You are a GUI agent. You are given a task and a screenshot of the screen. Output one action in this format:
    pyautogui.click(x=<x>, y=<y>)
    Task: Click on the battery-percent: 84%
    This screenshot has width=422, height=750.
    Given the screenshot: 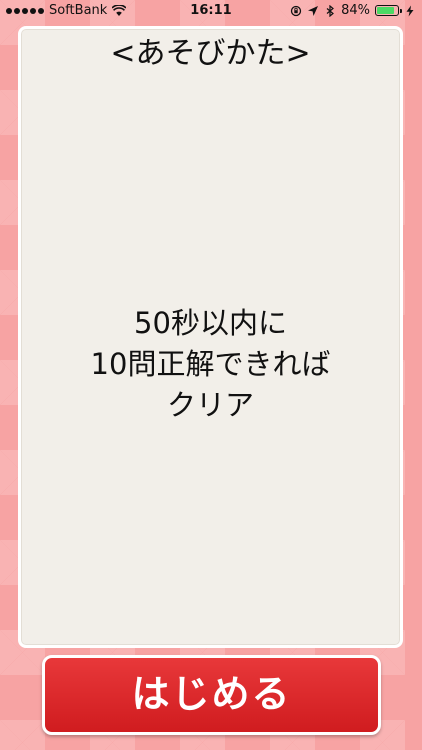 What is the action you would take?
    pyautogui.click(x=355, y=10)
    